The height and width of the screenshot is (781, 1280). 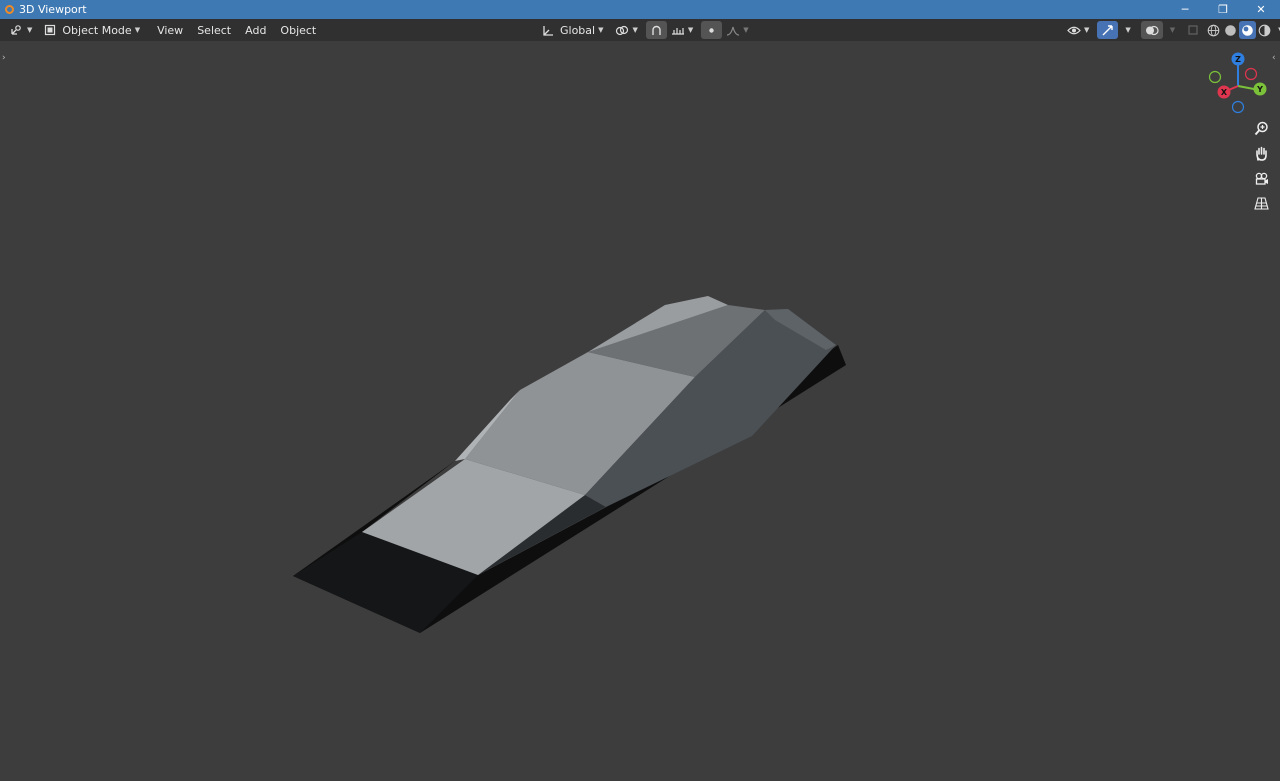 I want to click on restore-button: ❐, so click(x=1223, y=9).